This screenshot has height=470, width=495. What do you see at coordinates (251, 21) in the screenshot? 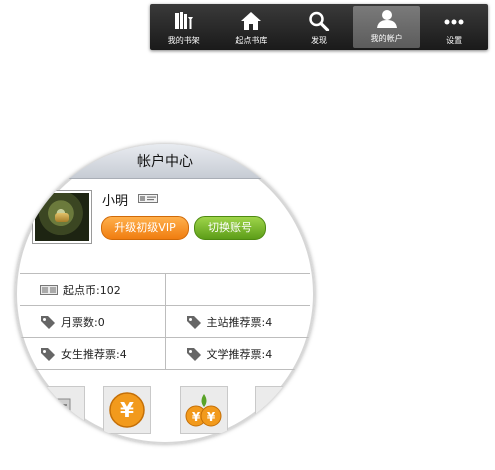
I see `home-icon` at bounding box center [251, 21].